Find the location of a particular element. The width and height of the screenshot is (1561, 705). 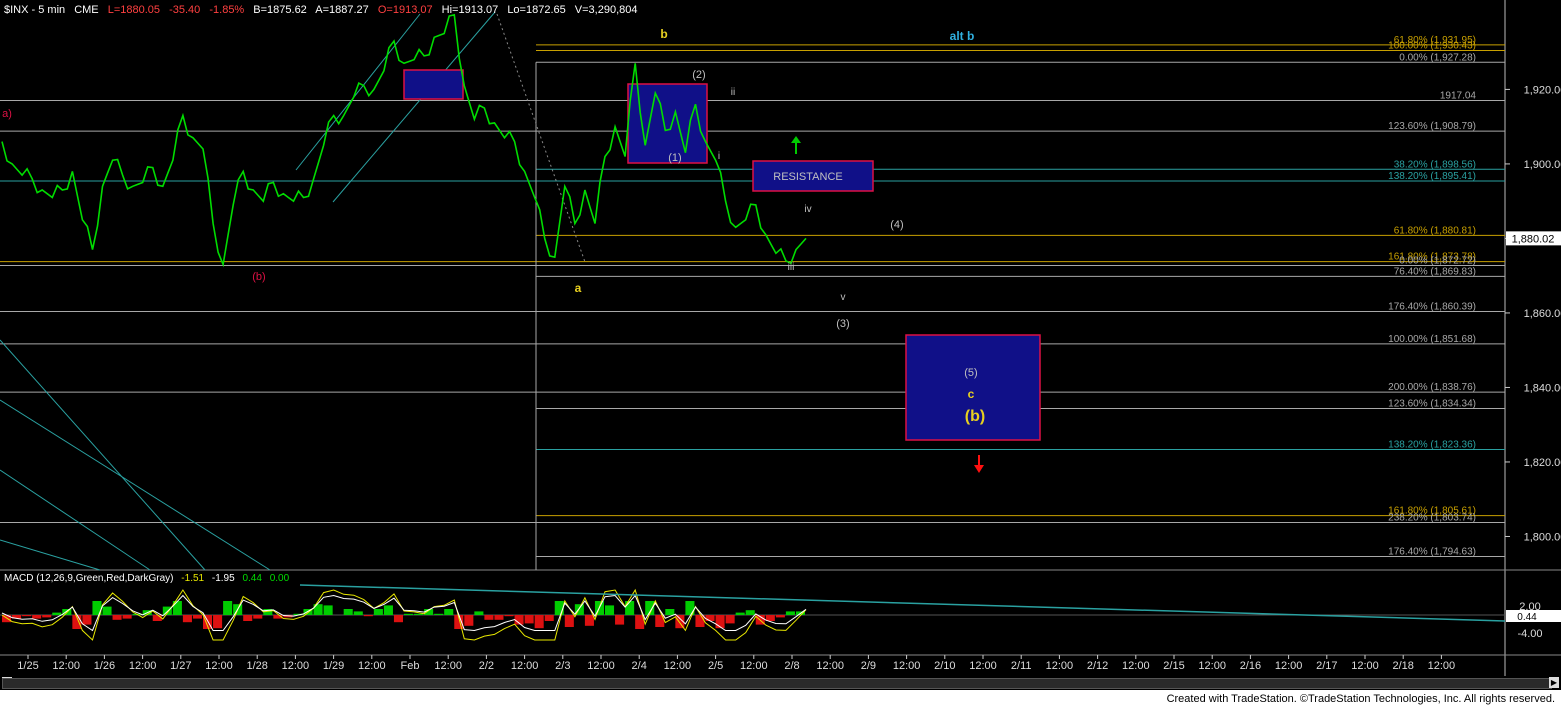

fib-level-label: 123.60% (1,908.79) is located at coordinates (1432, 126).